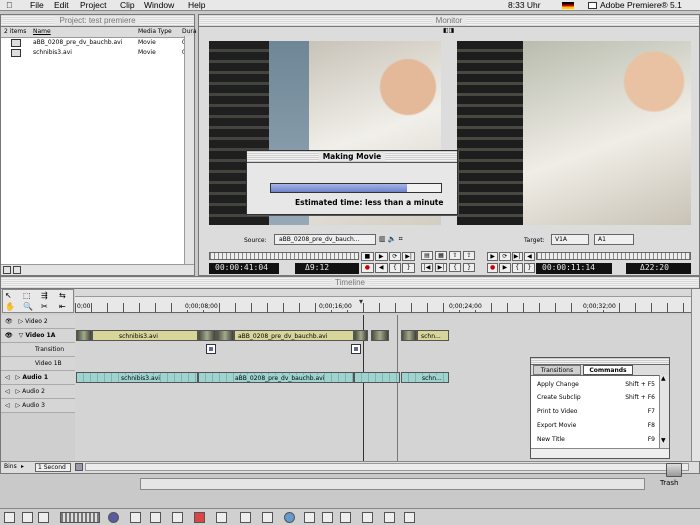  Describe the element at coordinates (367, 256) in the screenshot. I see `stop-icon: ■` at that location.